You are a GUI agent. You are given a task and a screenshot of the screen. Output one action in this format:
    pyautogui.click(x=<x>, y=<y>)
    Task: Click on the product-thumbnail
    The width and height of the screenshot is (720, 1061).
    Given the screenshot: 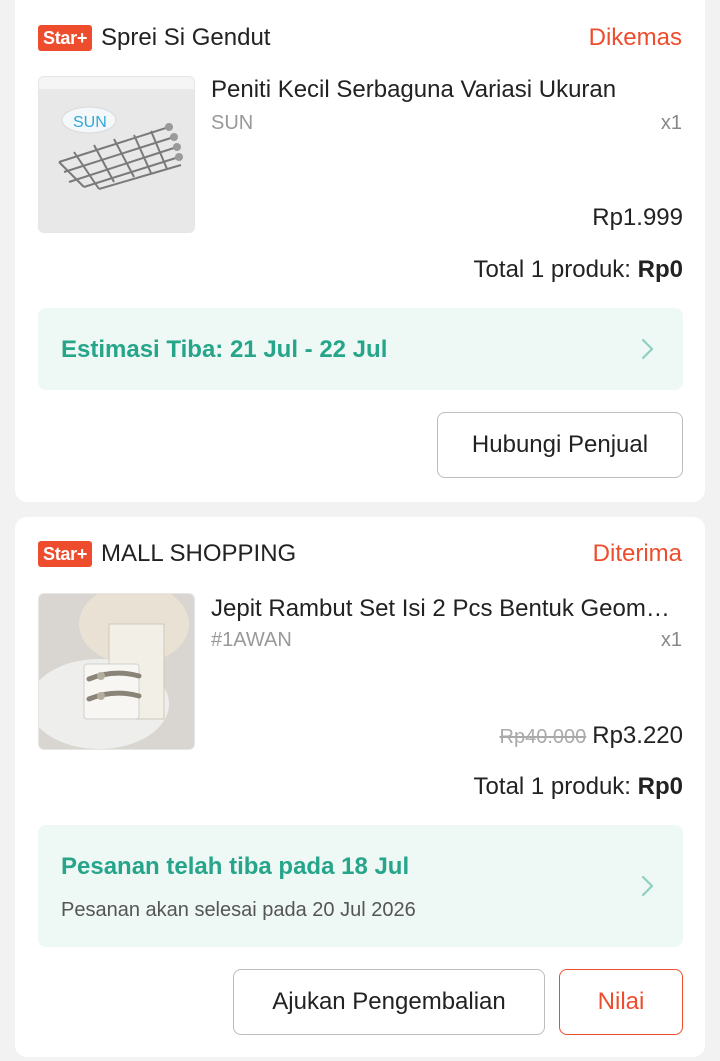 What is the action you would take?
    pyautogui.click(x=116, y=671)
    